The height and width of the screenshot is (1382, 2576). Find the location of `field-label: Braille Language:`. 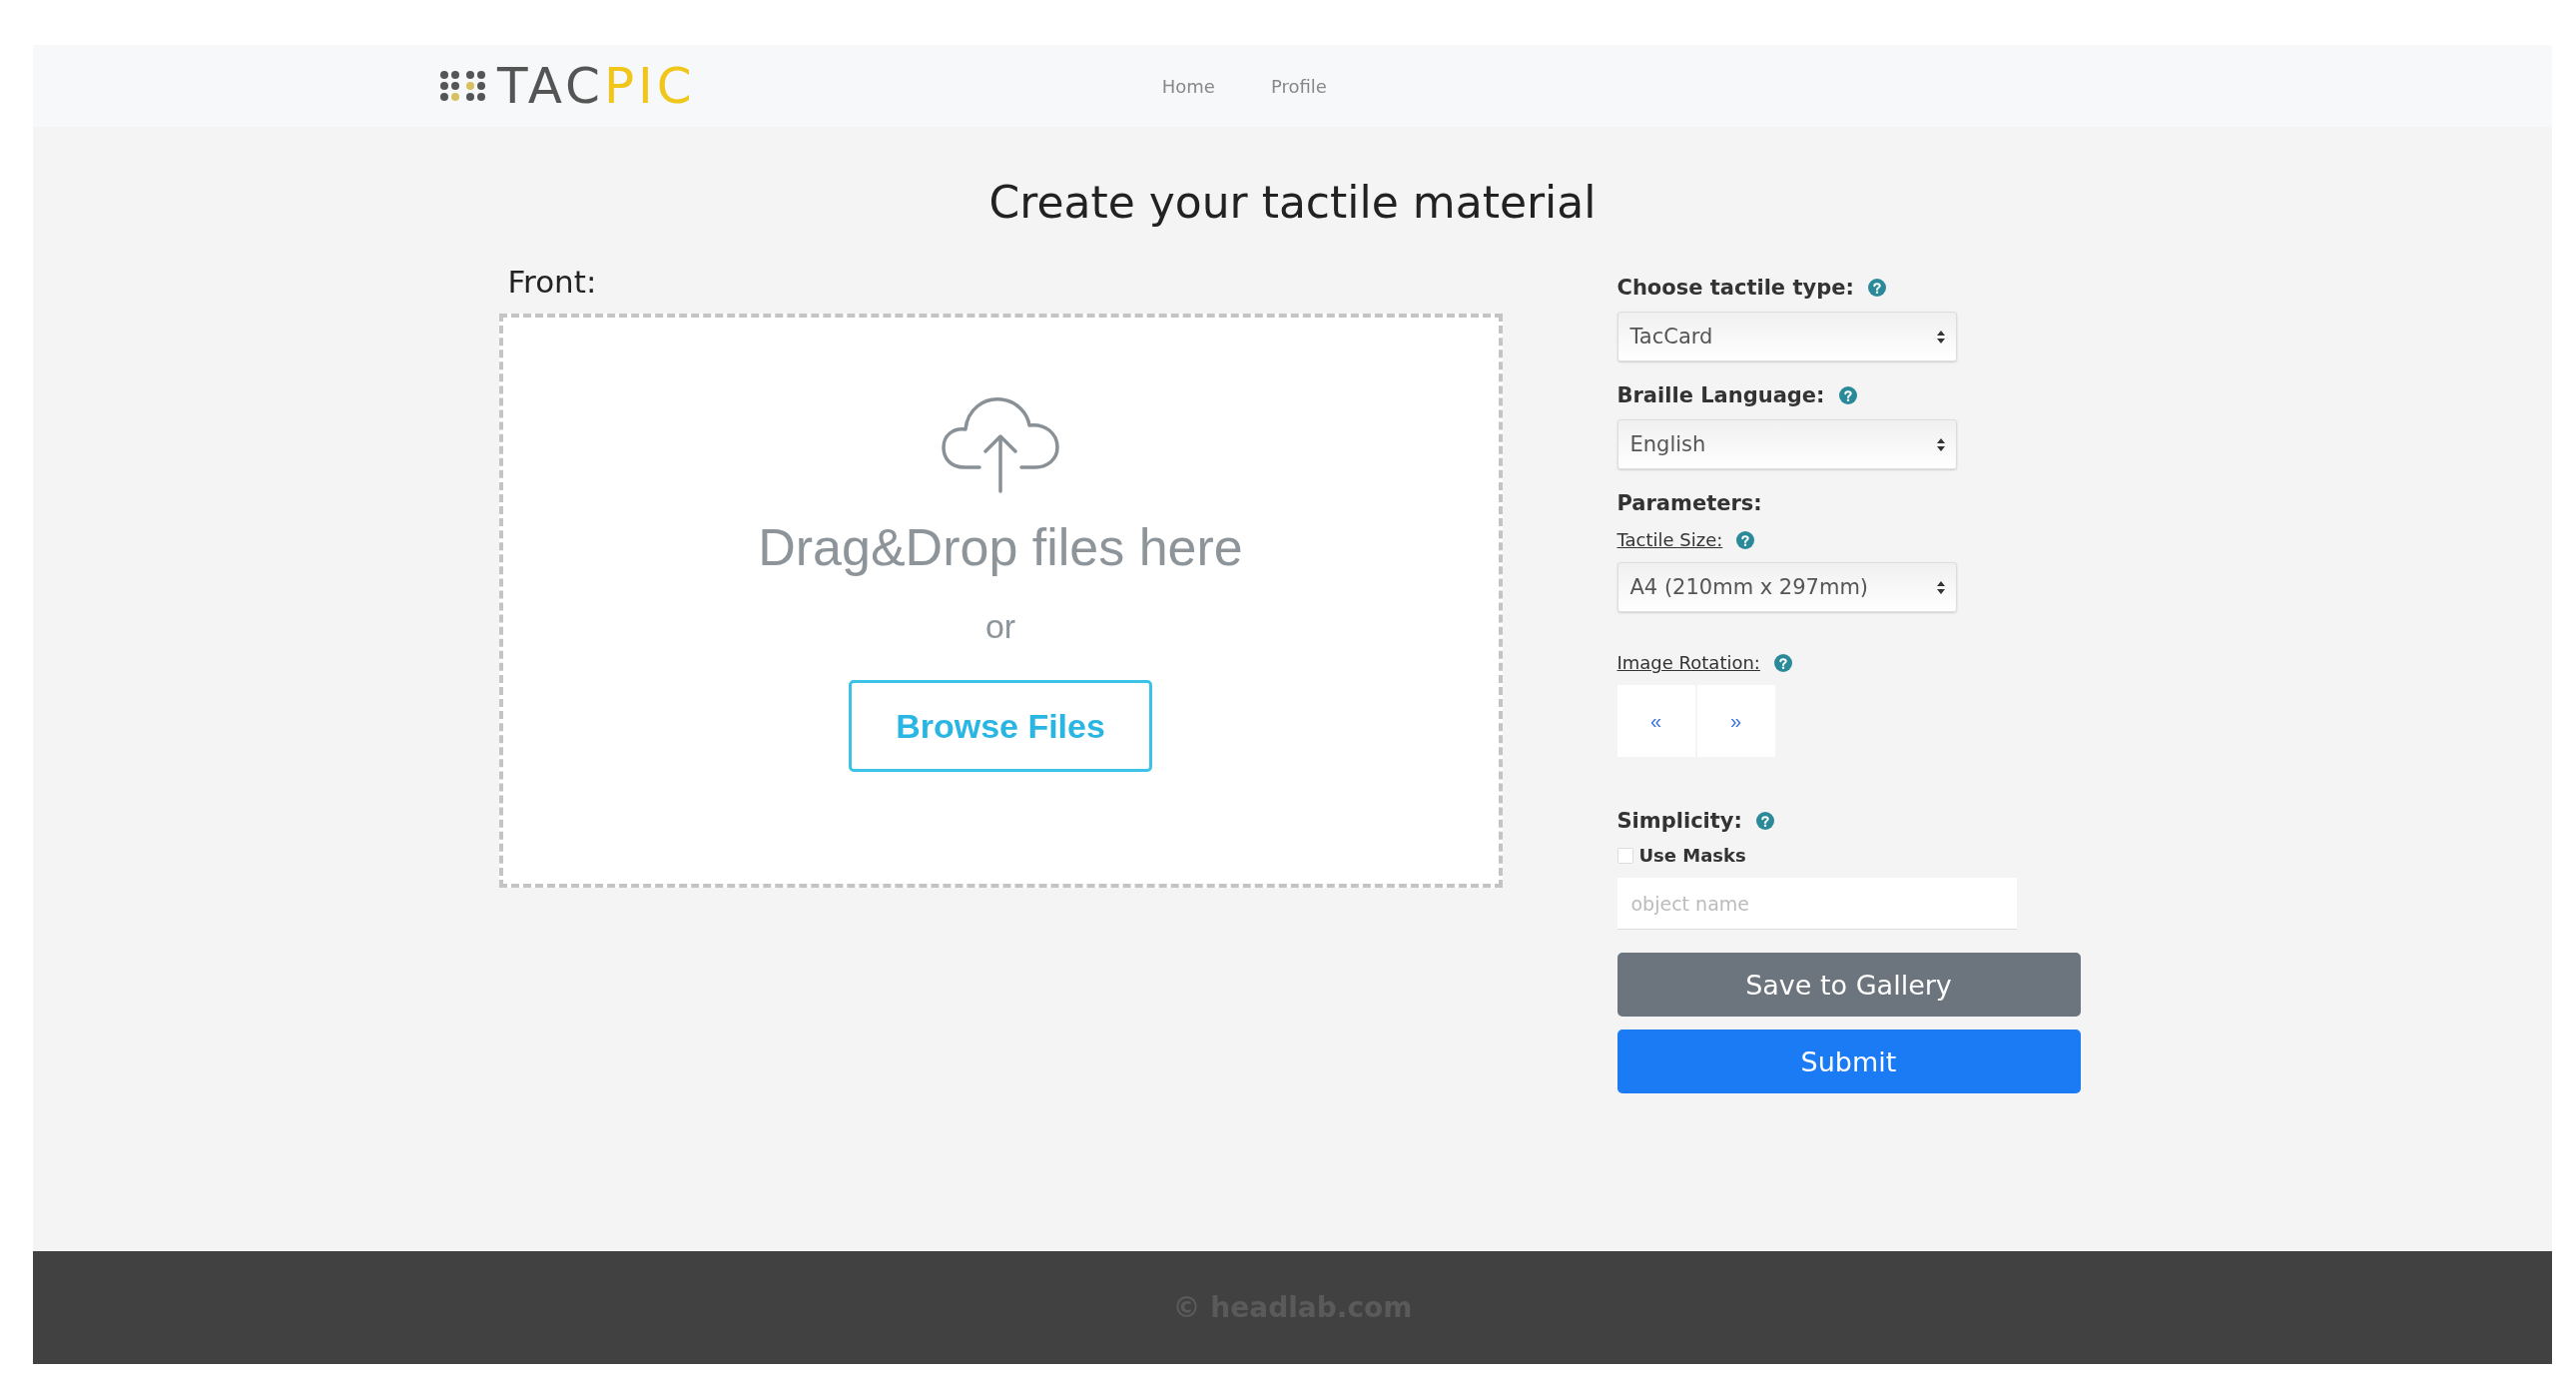

field-label: Braille Language: is located at coordinates (1720, 395).